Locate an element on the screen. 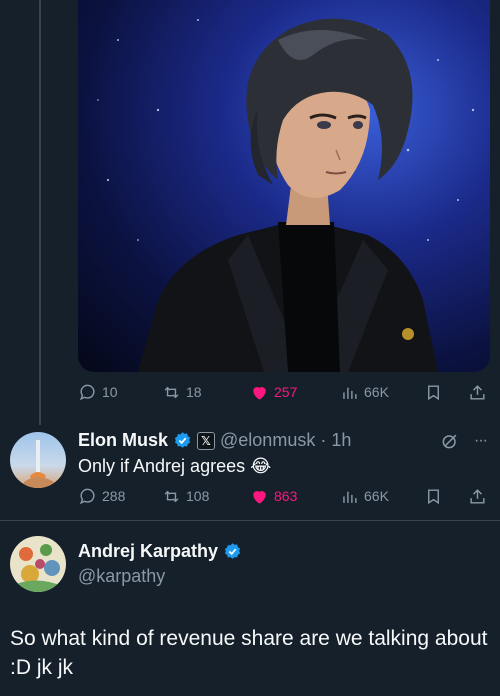 The image size is (500, 696). reply-text-content: Only if Andrej agrees is located at coordinates (162, 466).